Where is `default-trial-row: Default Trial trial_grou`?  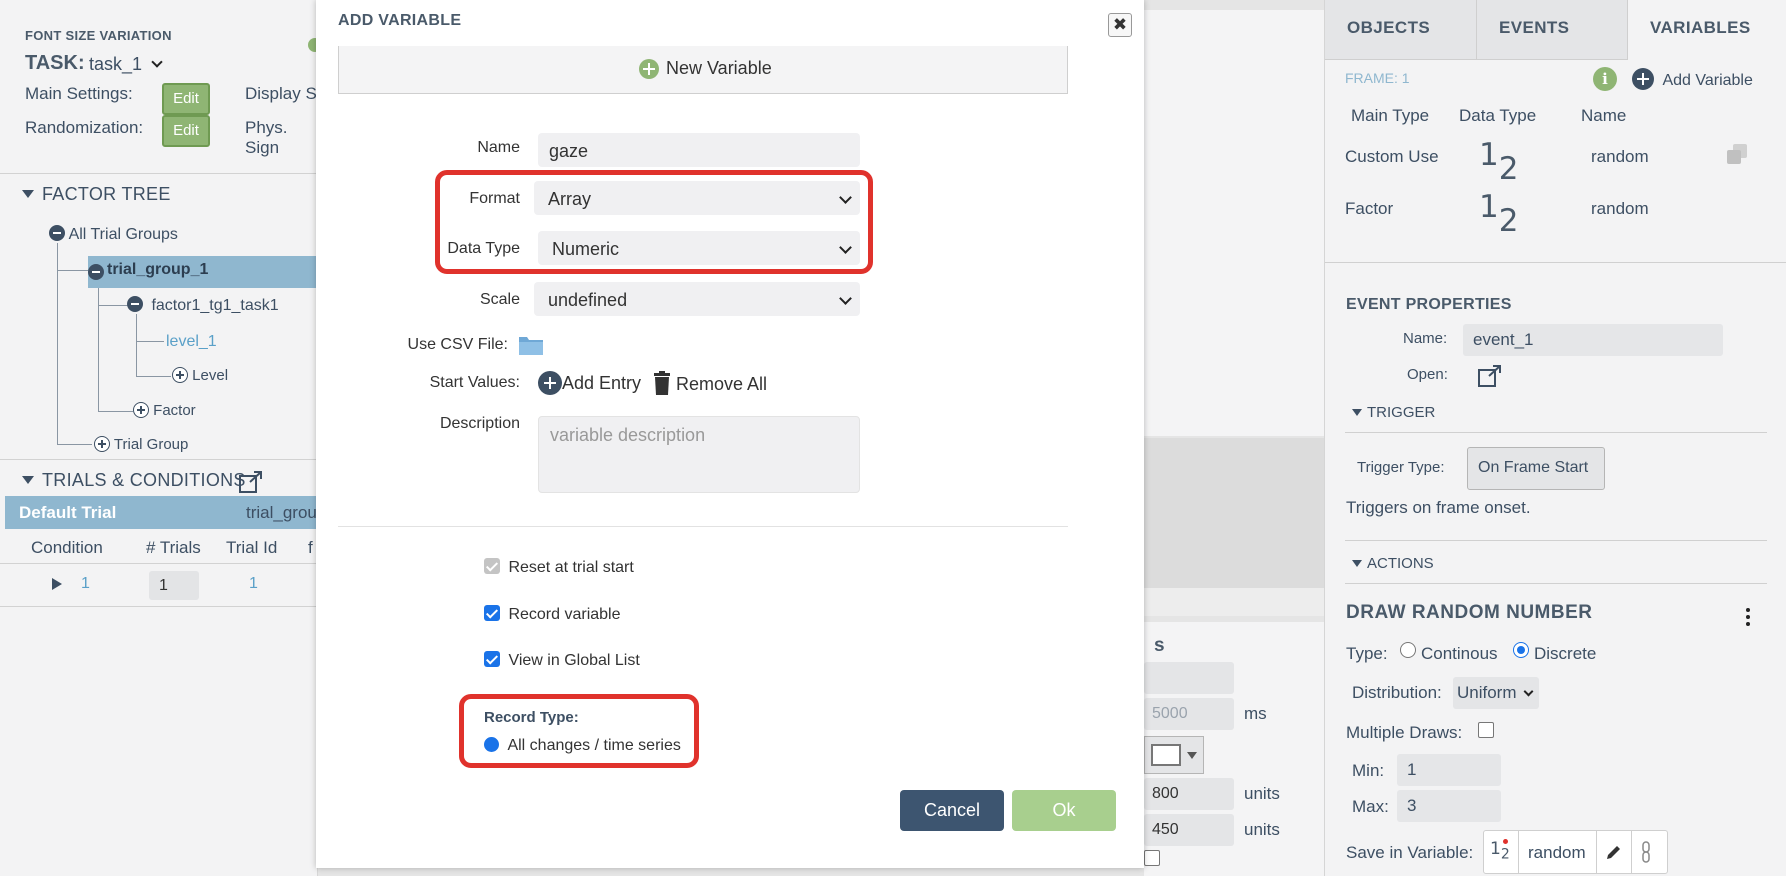 default-trial-row: Default Trial trial_grou is located at coordinates (161, 512).